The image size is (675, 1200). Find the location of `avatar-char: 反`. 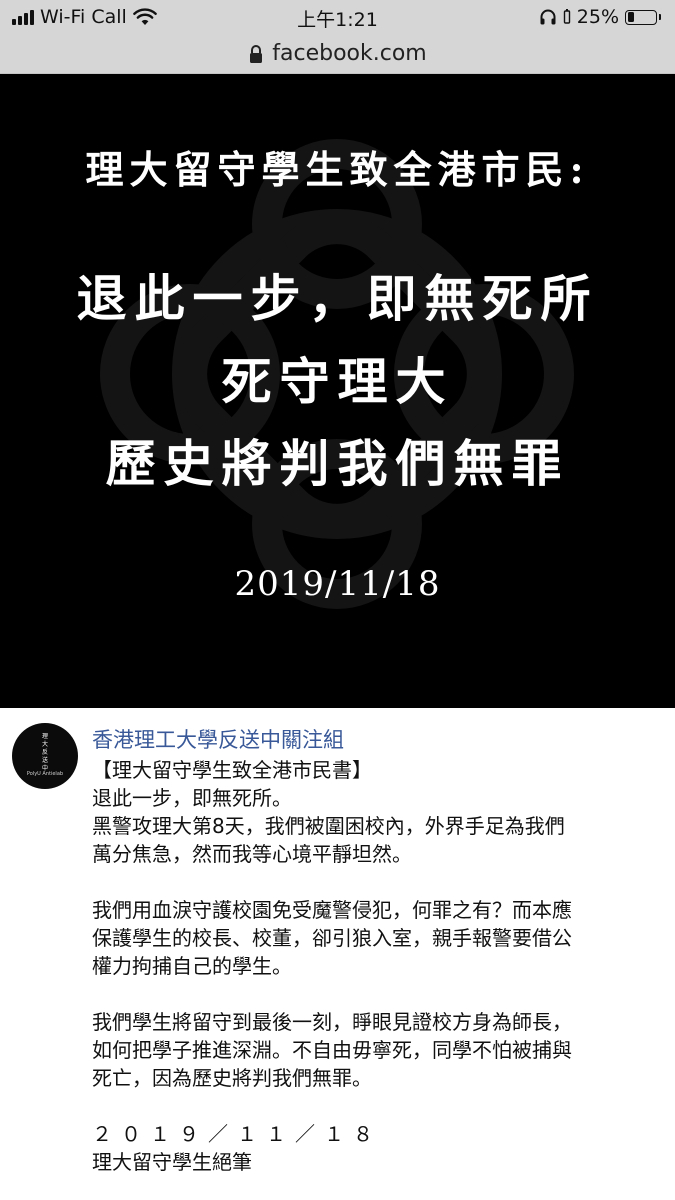

avatar-char: 反 is located at coordinates (44, 752).